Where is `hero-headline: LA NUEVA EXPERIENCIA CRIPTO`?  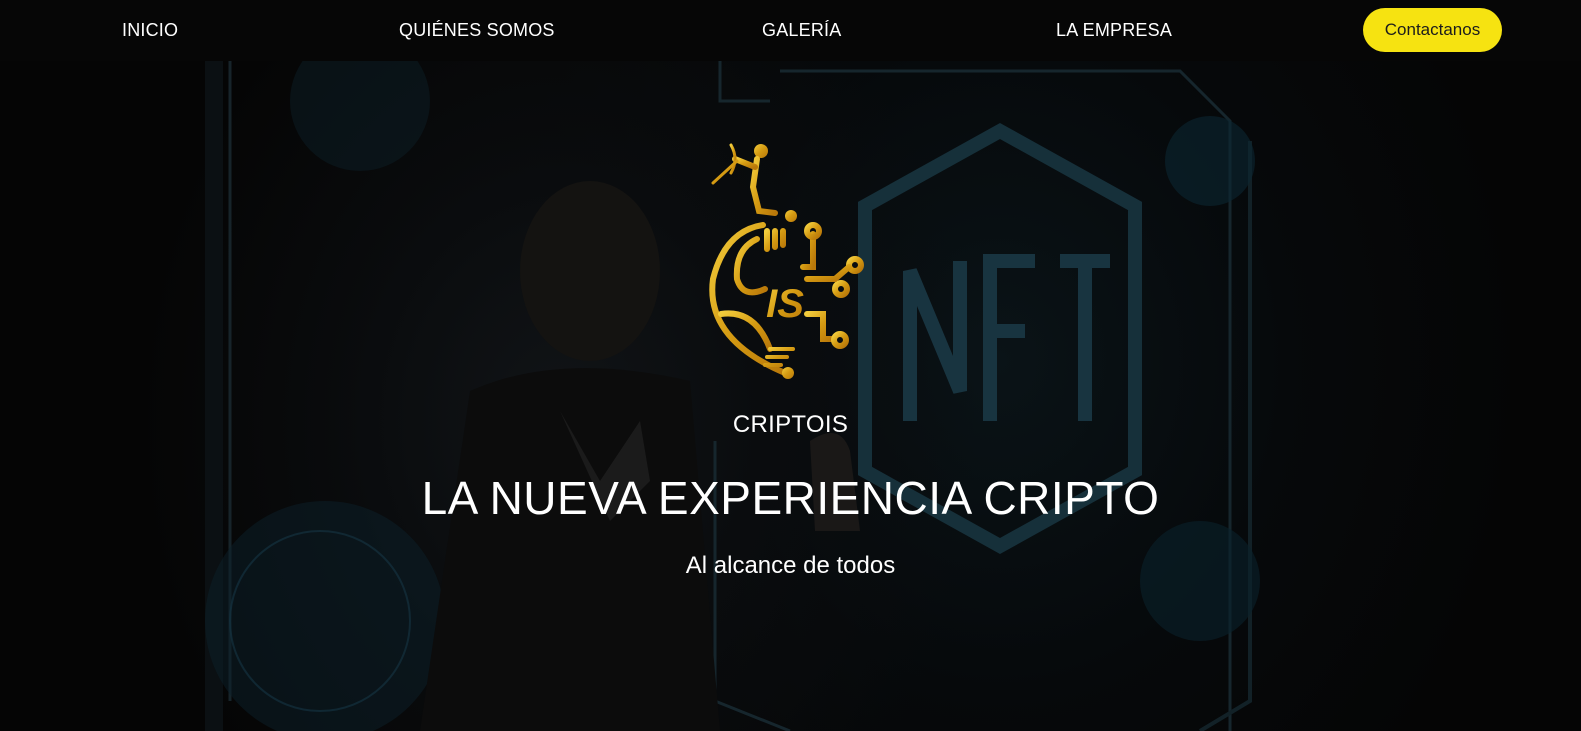 hero-headline: LA NUEVA EXPERIENCIA CRIPTO is located at coordinates (790, 498).